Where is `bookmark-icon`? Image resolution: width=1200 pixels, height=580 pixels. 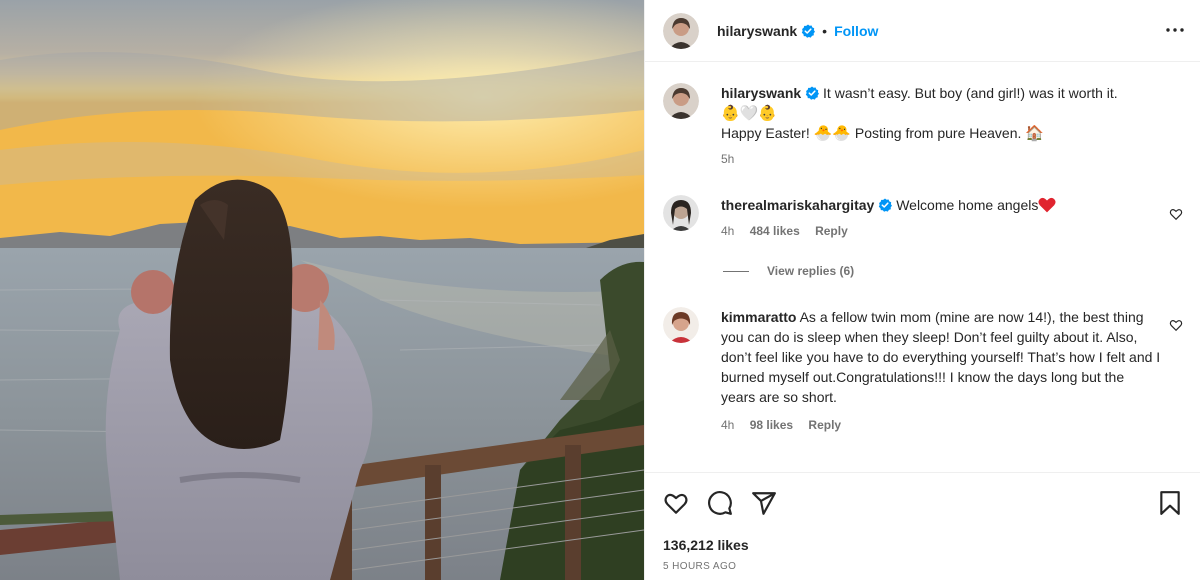 bookmark-icon is located at coordinates (1170, 503).